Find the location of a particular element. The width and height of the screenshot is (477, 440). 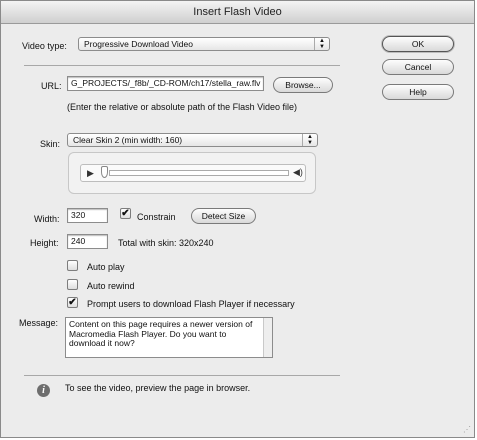

width-input: 320 is located at coordinates (87, 215).